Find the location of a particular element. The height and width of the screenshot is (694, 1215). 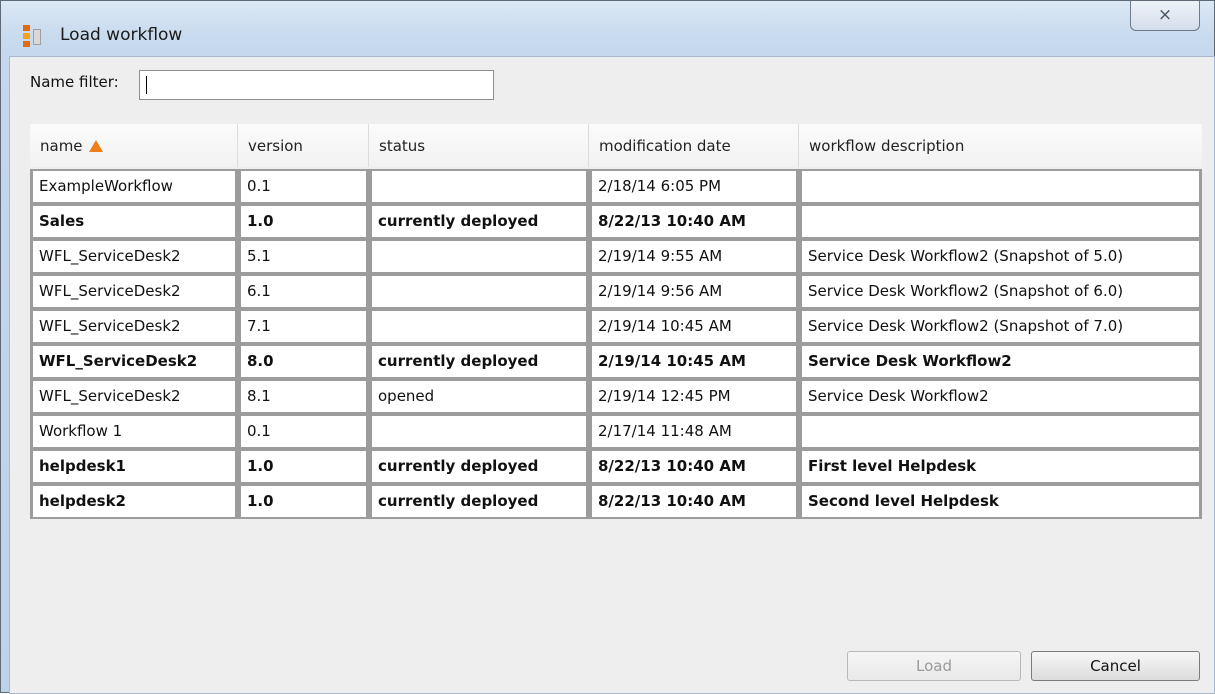

close-button: ⨯ is located at coordinates (1165, 16).